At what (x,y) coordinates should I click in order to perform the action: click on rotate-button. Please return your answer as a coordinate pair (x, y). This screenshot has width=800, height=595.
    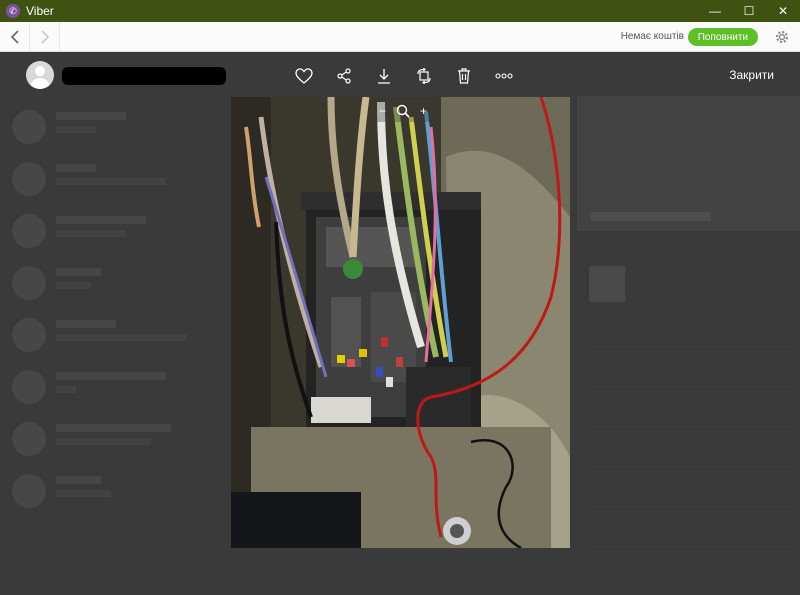
    Looking at the image, I should click on (424, 76).